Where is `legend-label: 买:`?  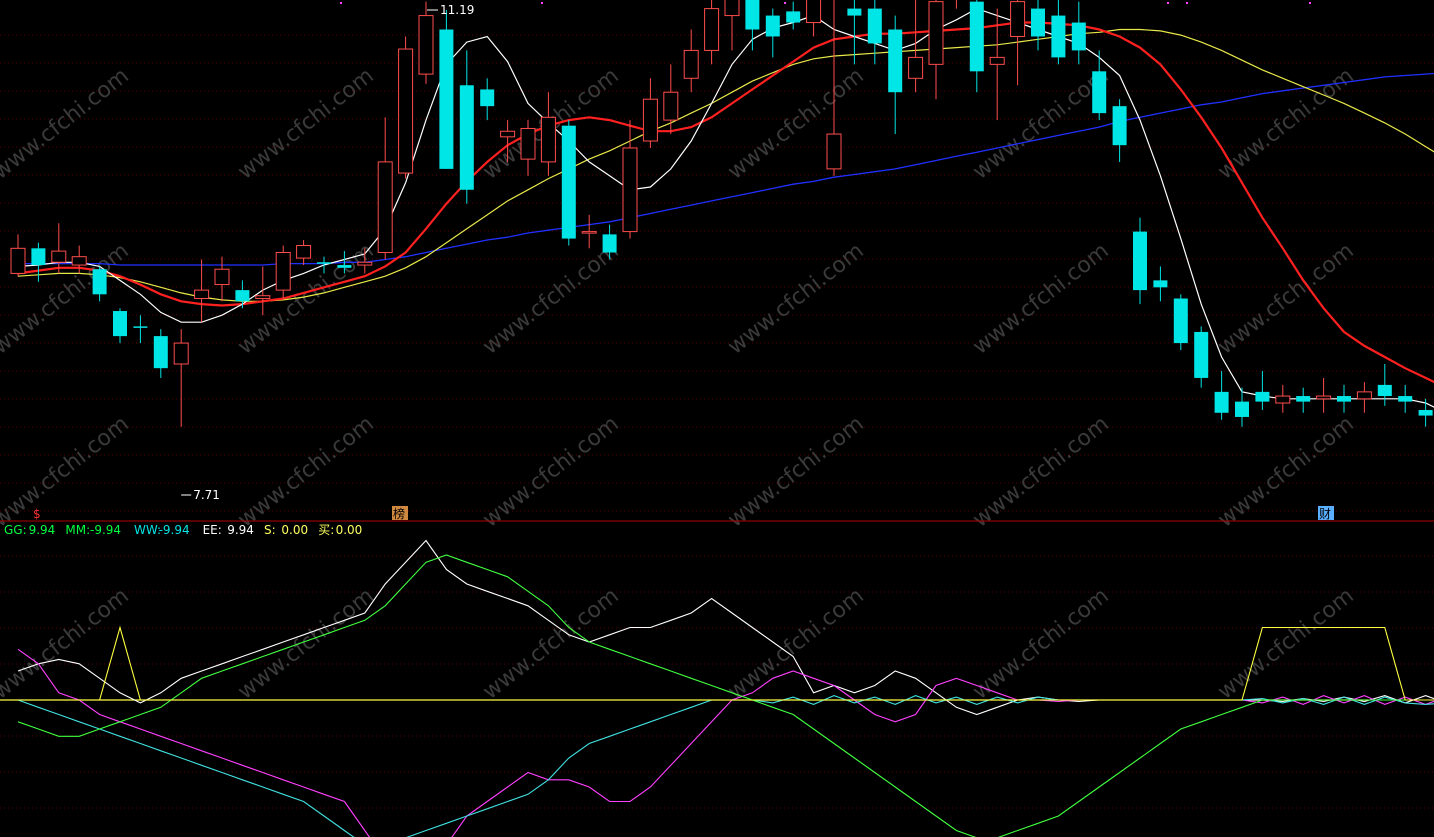
legend-label: 买: is located at coordinates (326, 530).